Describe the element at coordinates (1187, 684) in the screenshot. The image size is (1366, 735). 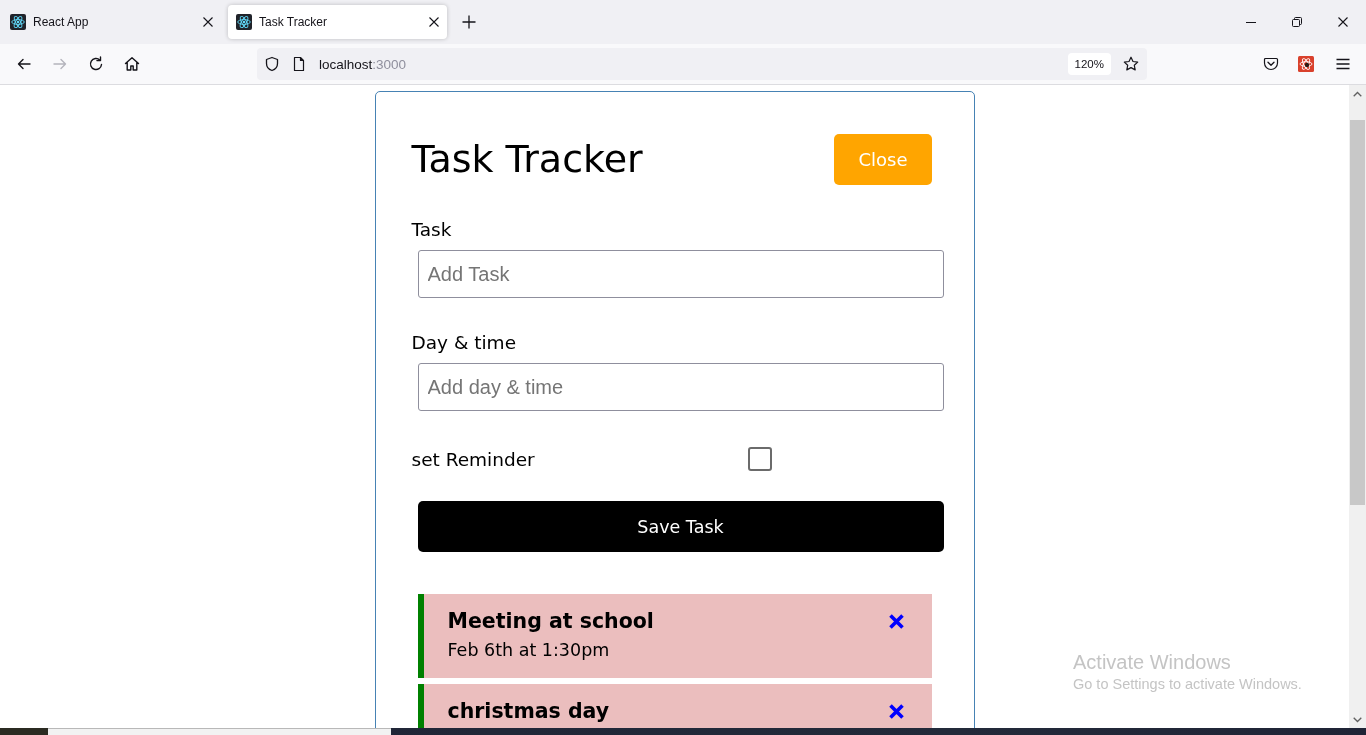
I see `activation-notice-text: Go to Settings to activate Windows.` at that location.